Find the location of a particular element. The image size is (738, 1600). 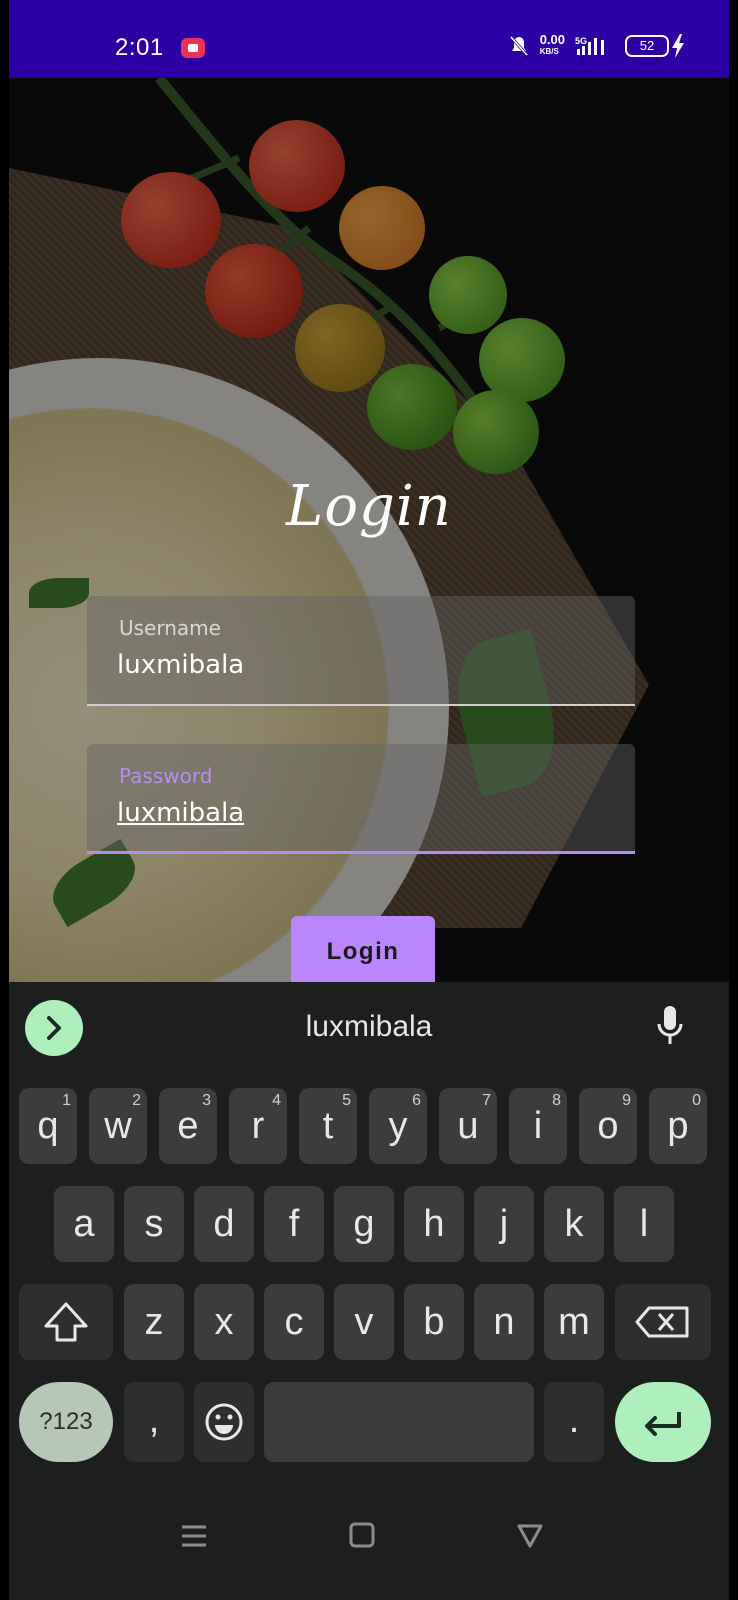

comma-label: , is located at coordinates (154, 1420).